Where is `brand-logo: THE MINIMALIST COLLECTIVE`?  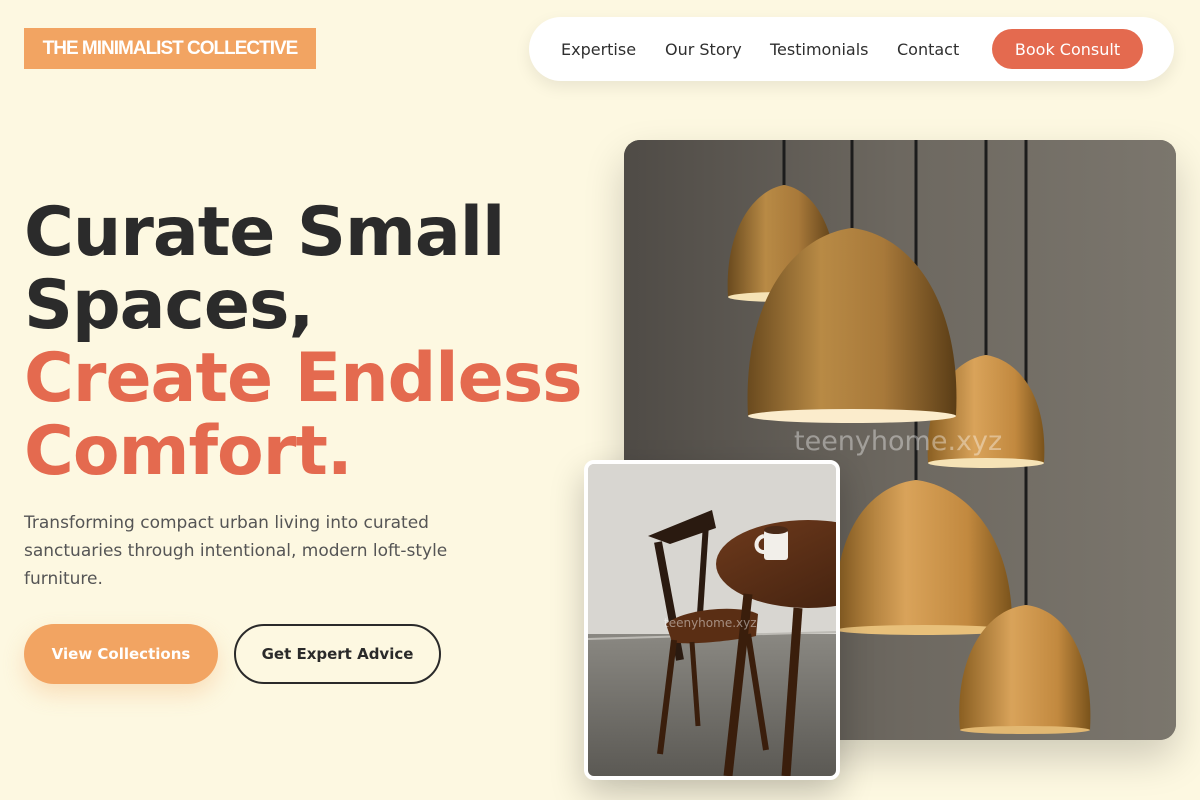 brand-logo: THE MINIMALIST COLLECTIVE is located at coordinates (170, 48).